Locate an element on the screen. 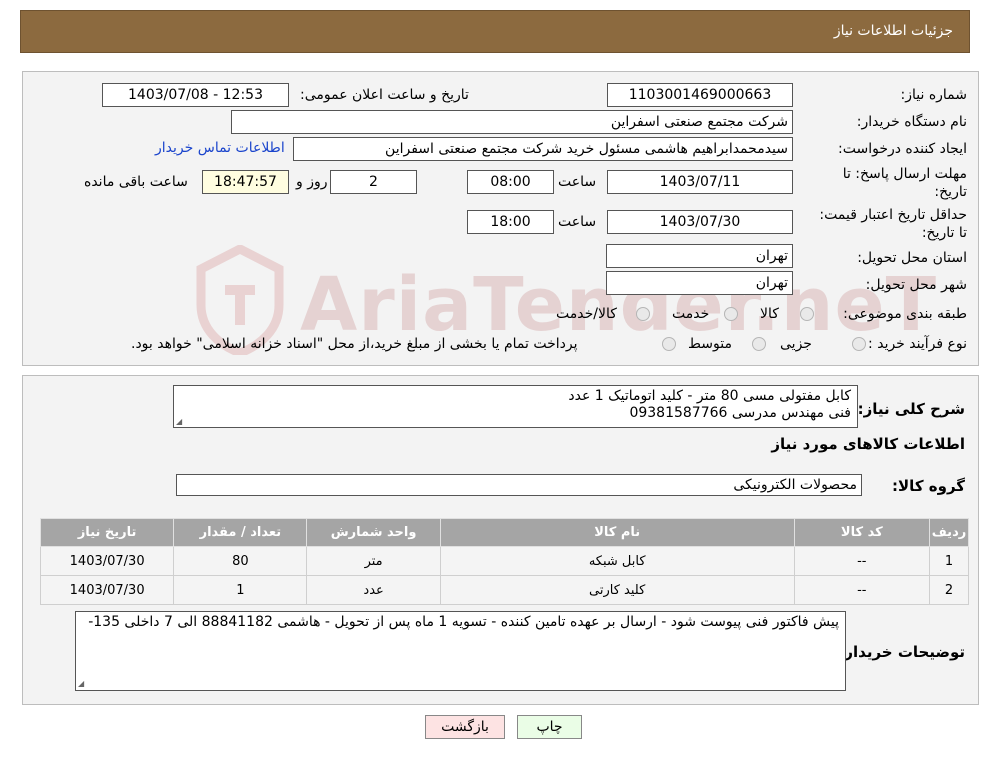 This screenshot has height=759, width=985. category-radio-service is located at coordinates (731, 314).